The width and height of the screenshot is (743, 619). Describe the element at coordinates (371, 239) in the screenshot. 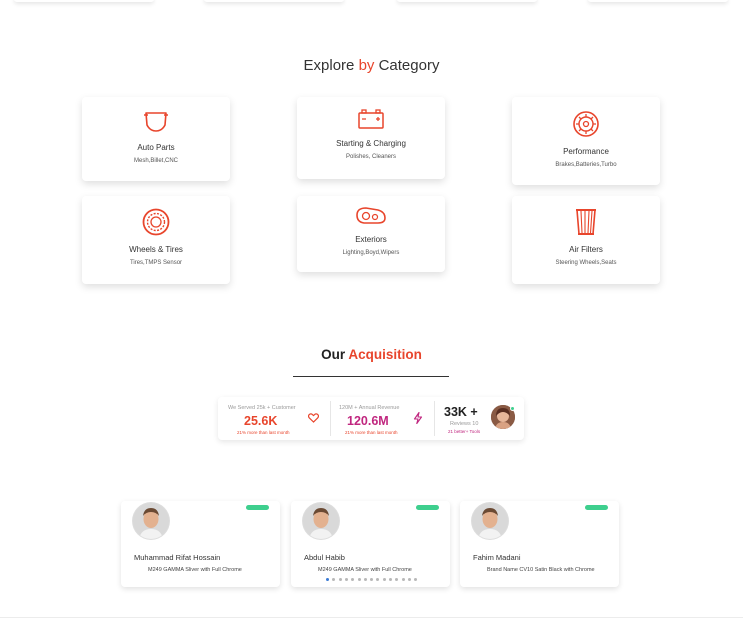

I see `category-title: Exteriors` at that location.